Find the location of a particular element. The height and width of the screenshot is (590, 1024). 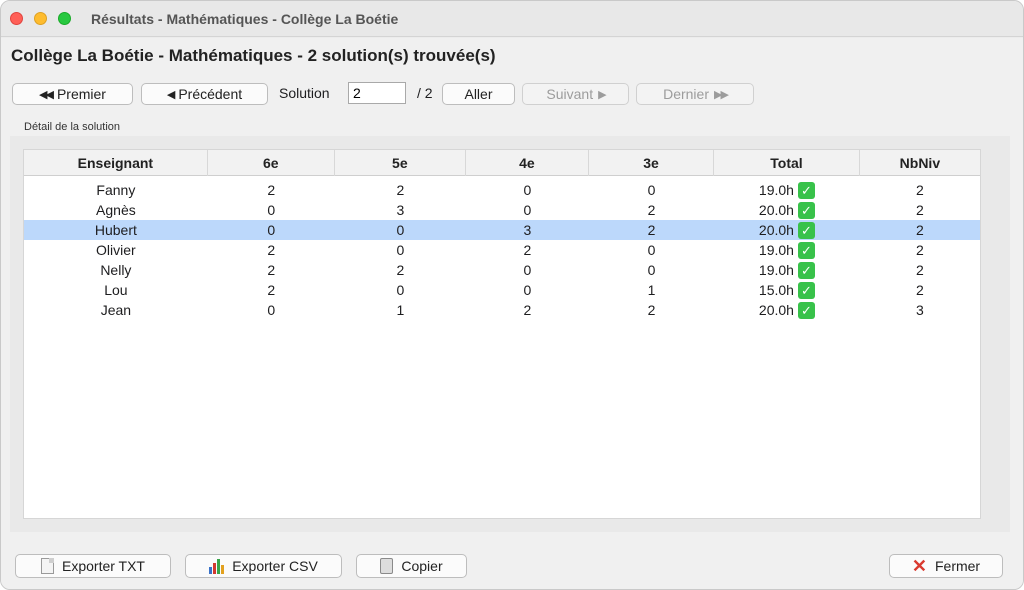

solution-number-input is located at coordinates (377, 93).